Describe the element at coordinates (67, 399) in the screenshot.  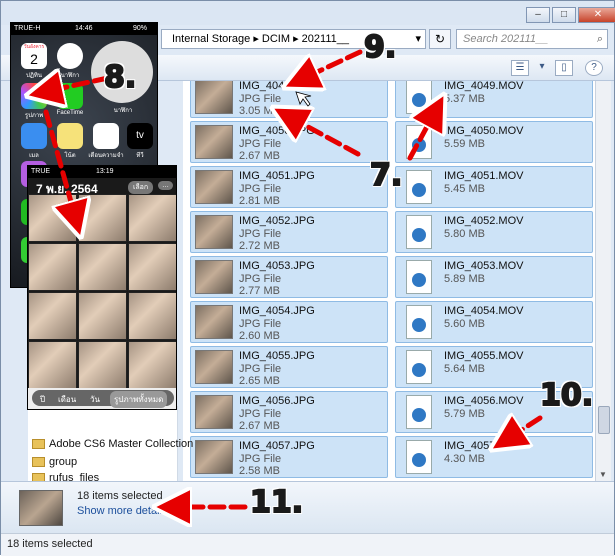
I see `segment-month: เดือน` at that location.